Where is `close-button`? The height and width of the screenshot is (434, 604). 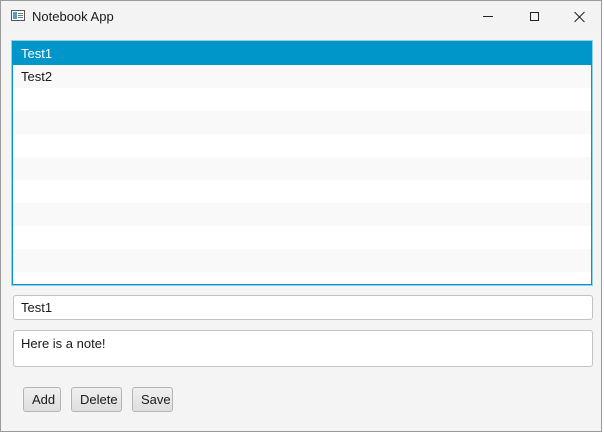
close-button is located at coordinates (580, 16).